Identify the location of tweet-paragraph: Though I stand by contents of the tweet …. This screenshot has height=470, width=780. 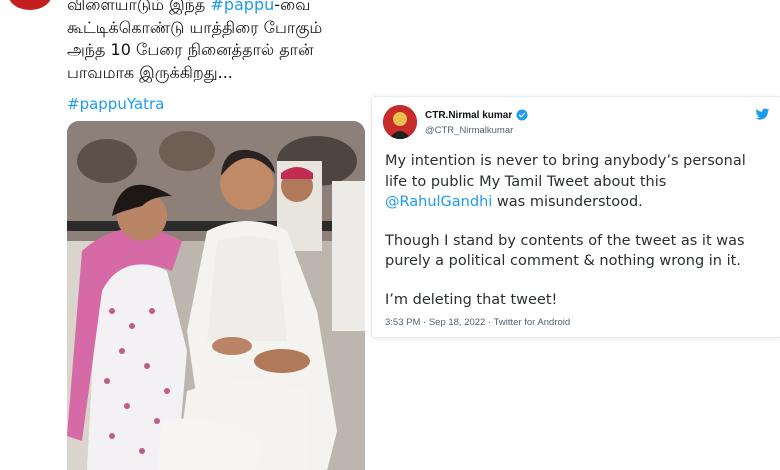
(565, 251).